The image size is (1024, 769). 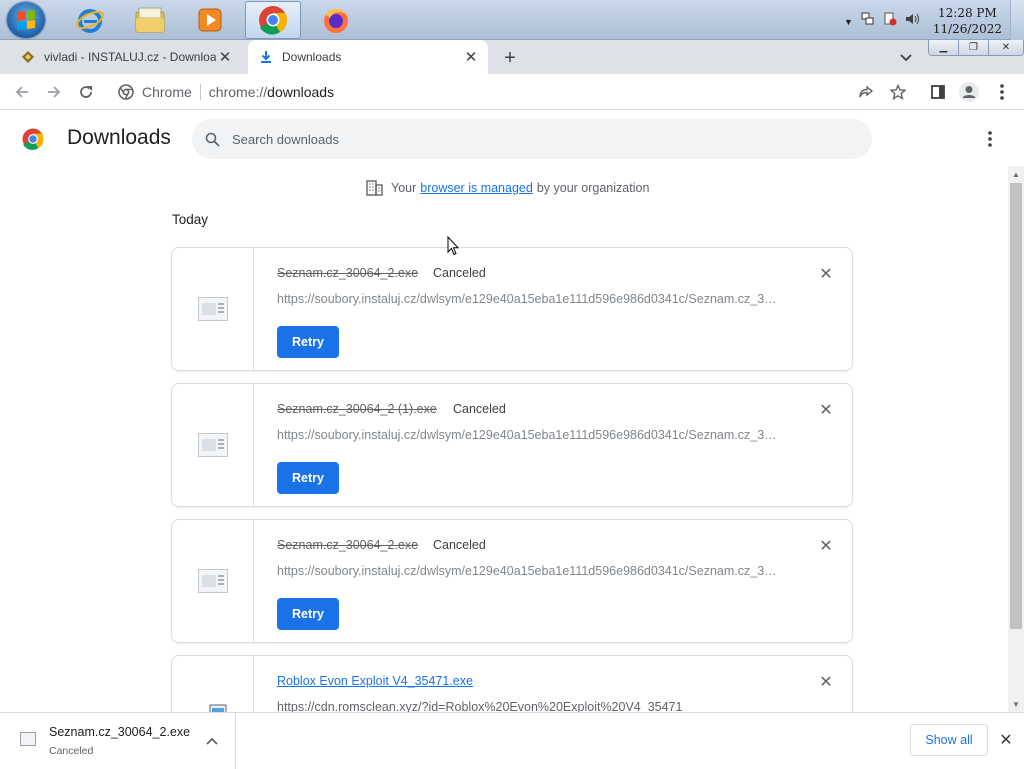 I want to click on minimize-button: ▁, so click(x=944, y=47).